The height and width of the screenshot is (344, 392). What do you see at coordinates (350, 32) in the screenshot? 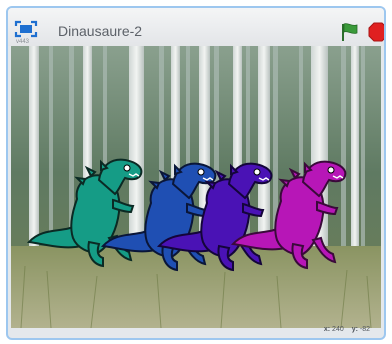
I see `green-flag-icon` at bounding box center [350, 32].